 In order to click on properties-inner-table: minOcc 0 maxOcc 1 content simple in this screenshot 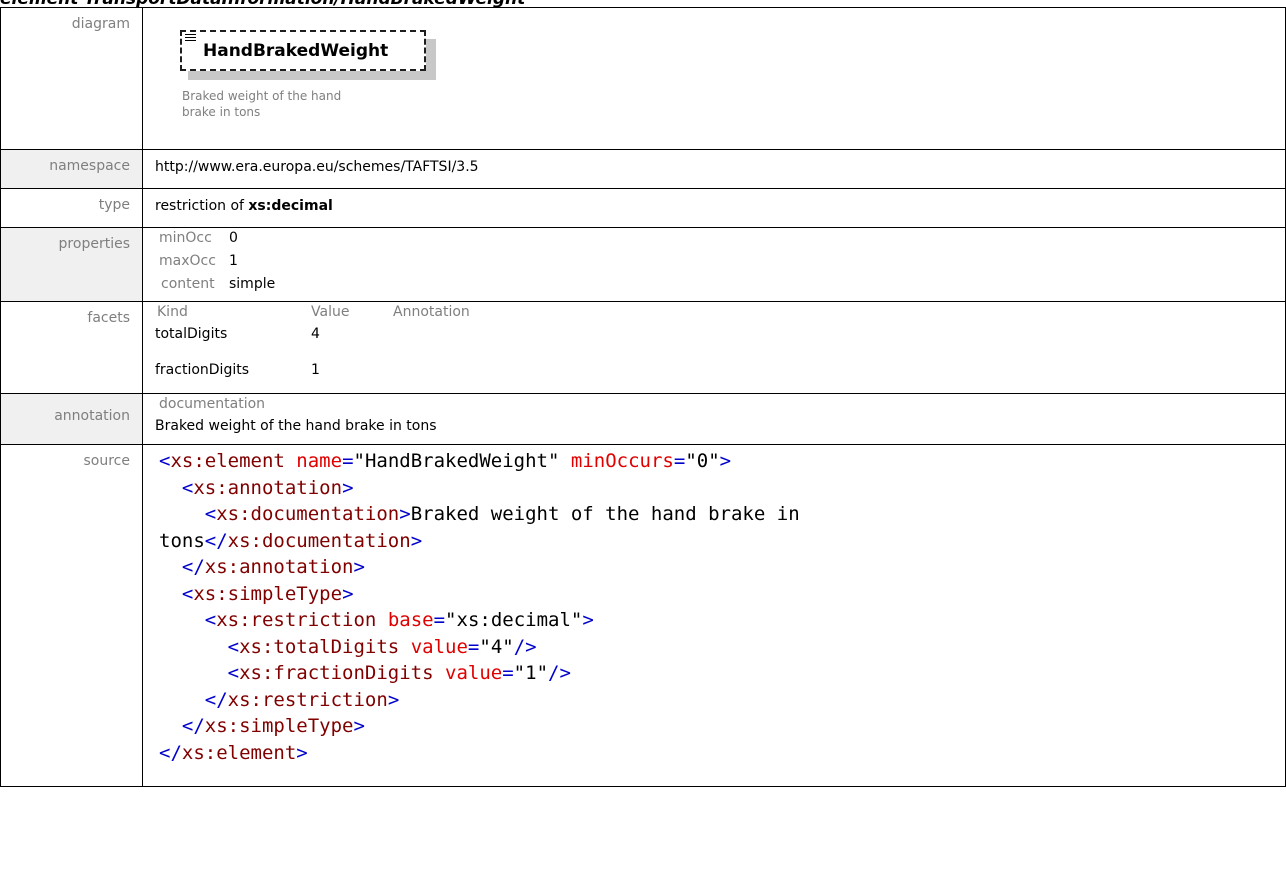, I will do `click(217, 264)`.